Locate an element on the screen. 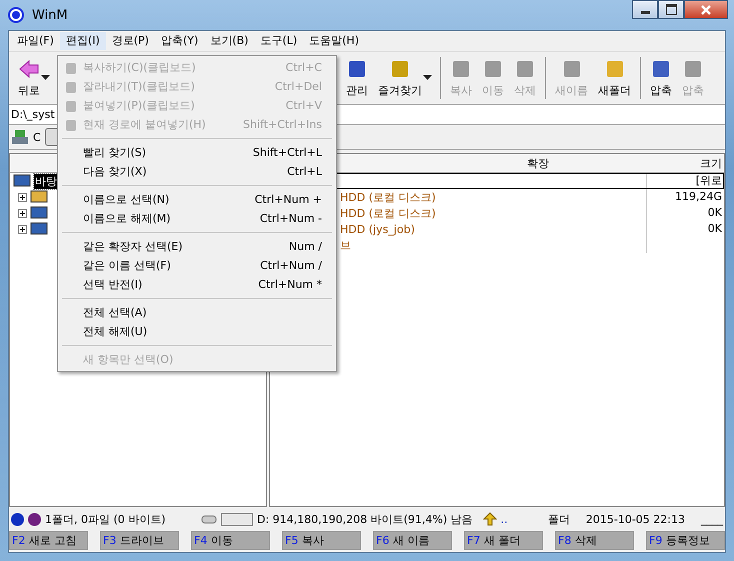 Image resolution: width=734 pixels, height=561 pixels. menu-item: 같은 이름 선택(F) Ctrl+Num / is located at coordinates (197, 265).